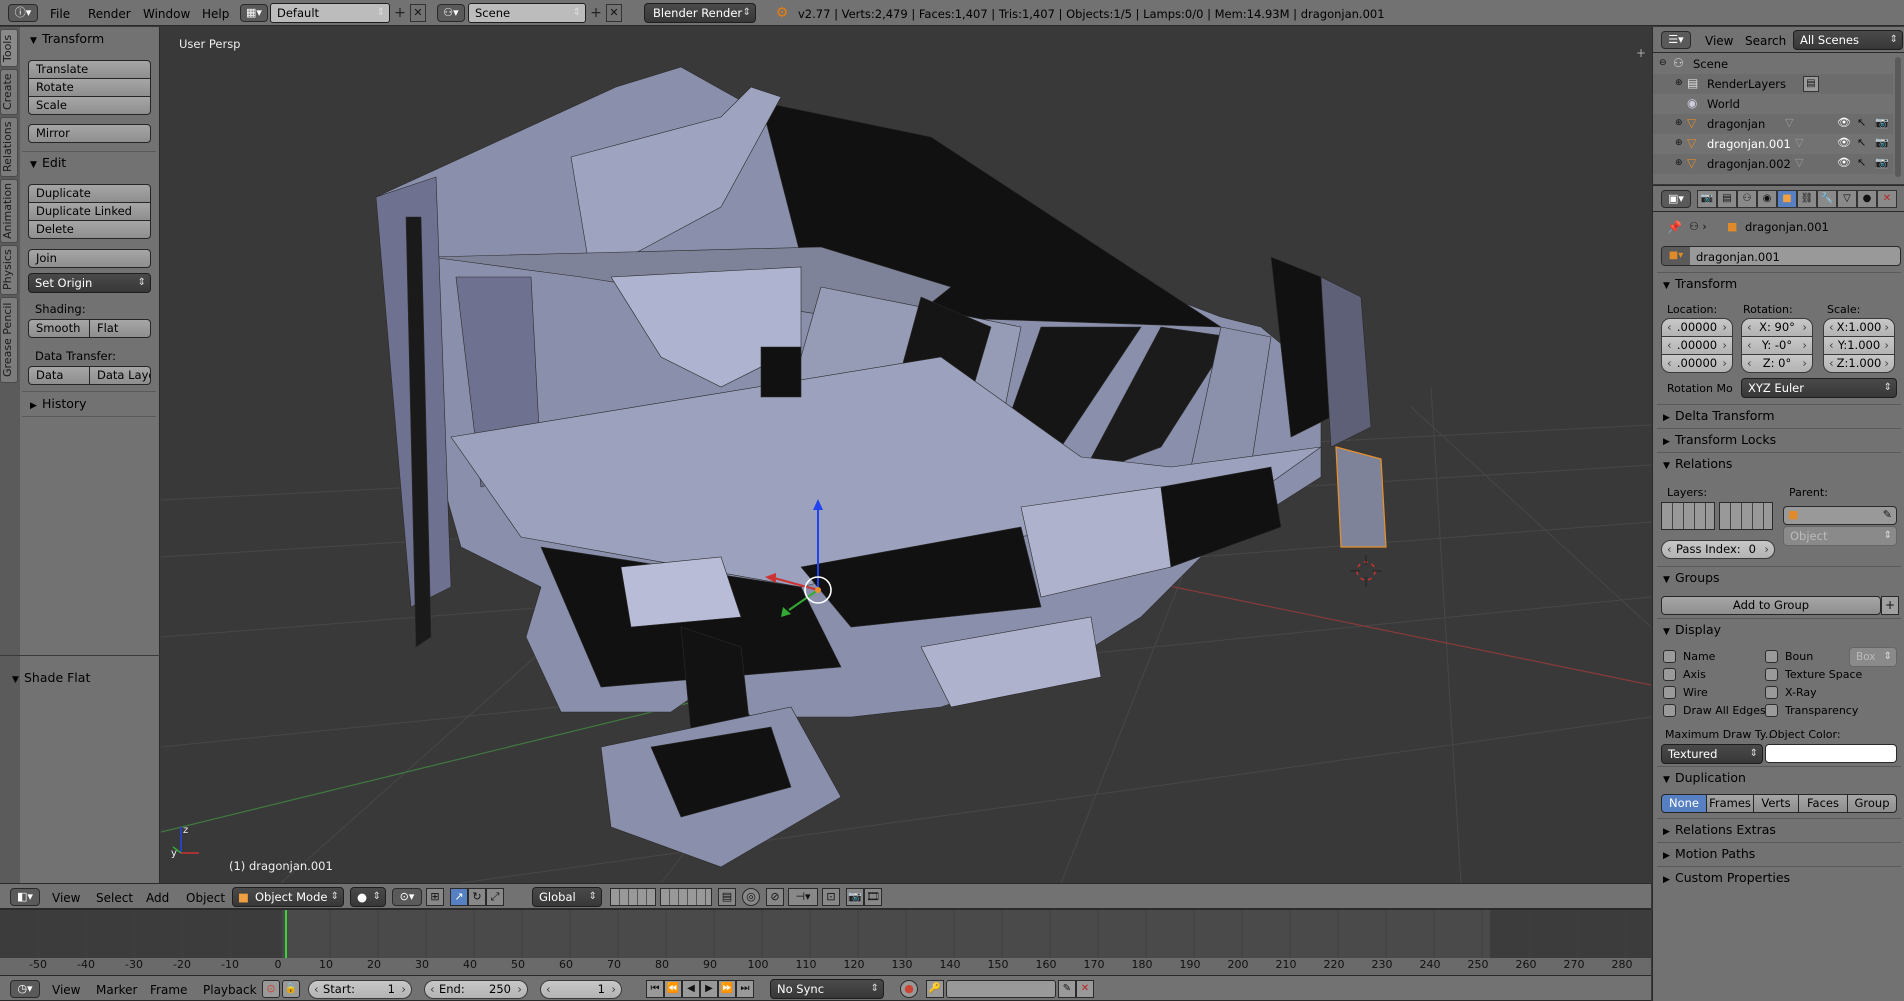 The height and width of the screenshot is (1001, 1904). Describe the element at coordinates (60, 14) in the screenshot. I see `menu-file: File` at that location.